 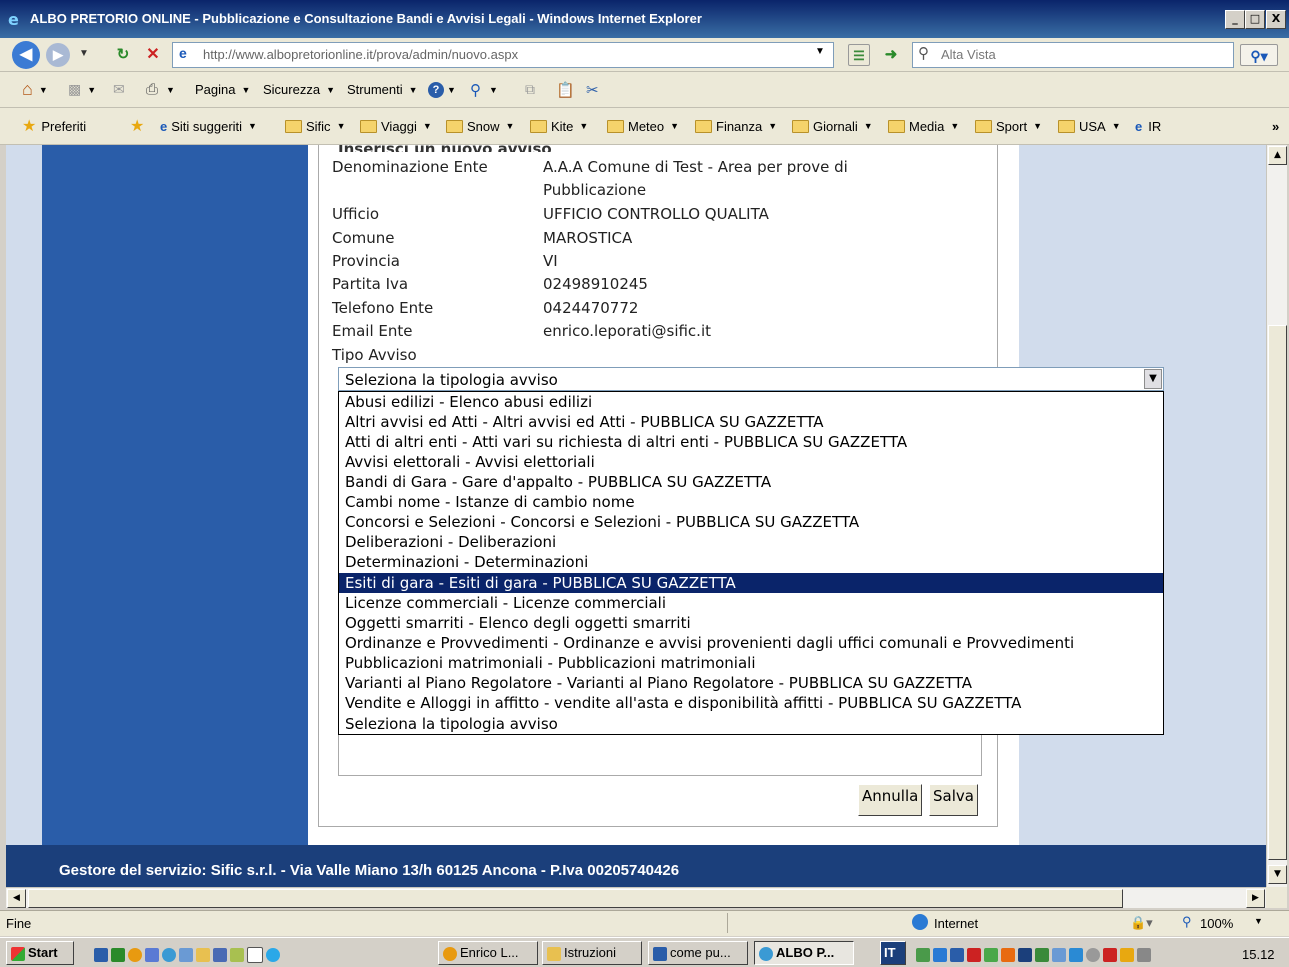 I want to click on address-dropdown-icon: ▼, so click(x=820, y=51).